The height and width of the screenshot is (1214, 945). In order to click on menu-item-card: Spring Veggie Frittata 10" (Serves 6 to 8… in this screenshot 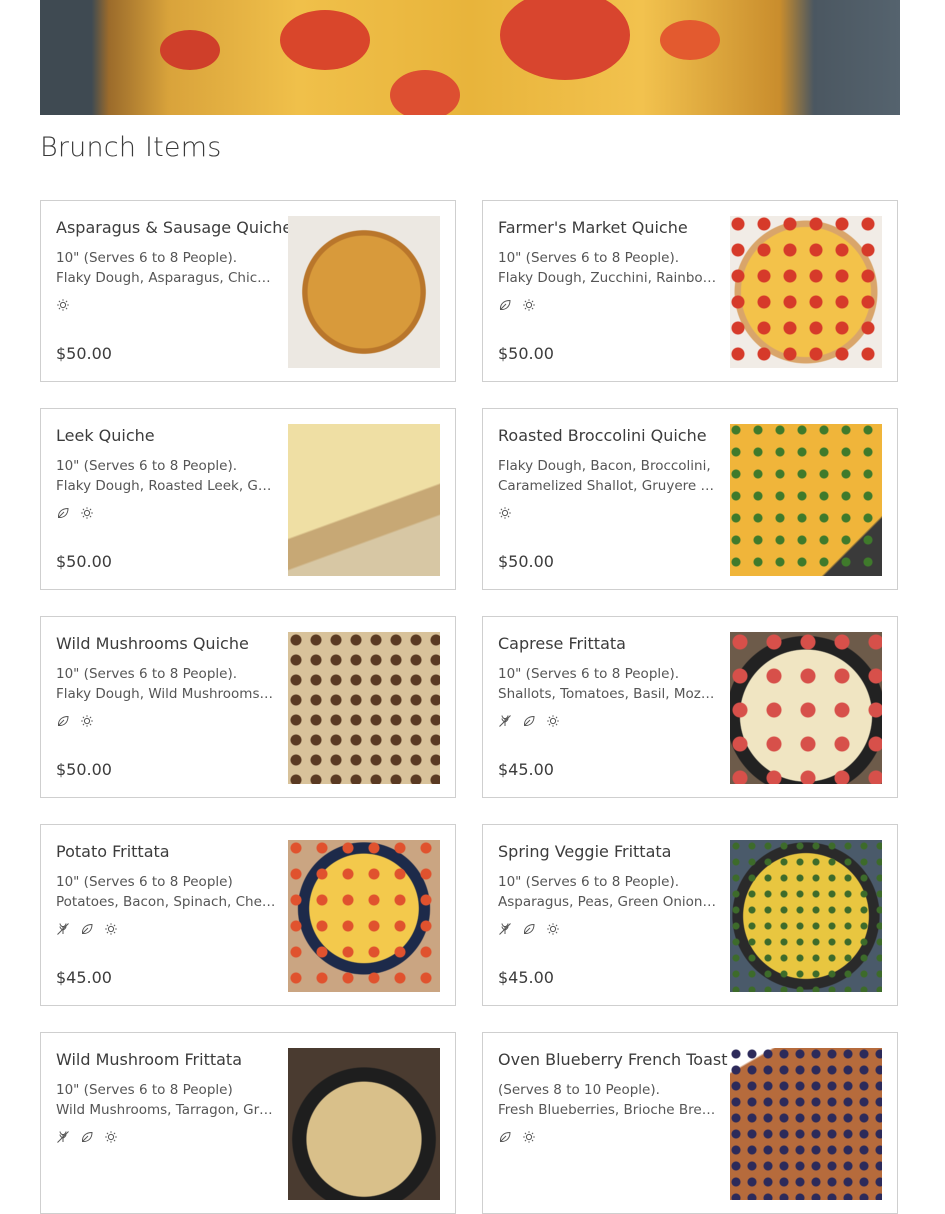, I will do `click(690, 915)`.